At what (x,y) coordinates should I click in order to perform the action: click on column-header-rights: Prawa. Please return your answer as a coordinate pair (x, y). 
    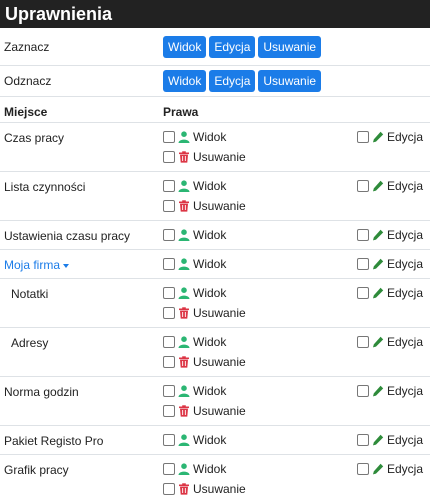
    Looking at the image, I should click on (181, 112).